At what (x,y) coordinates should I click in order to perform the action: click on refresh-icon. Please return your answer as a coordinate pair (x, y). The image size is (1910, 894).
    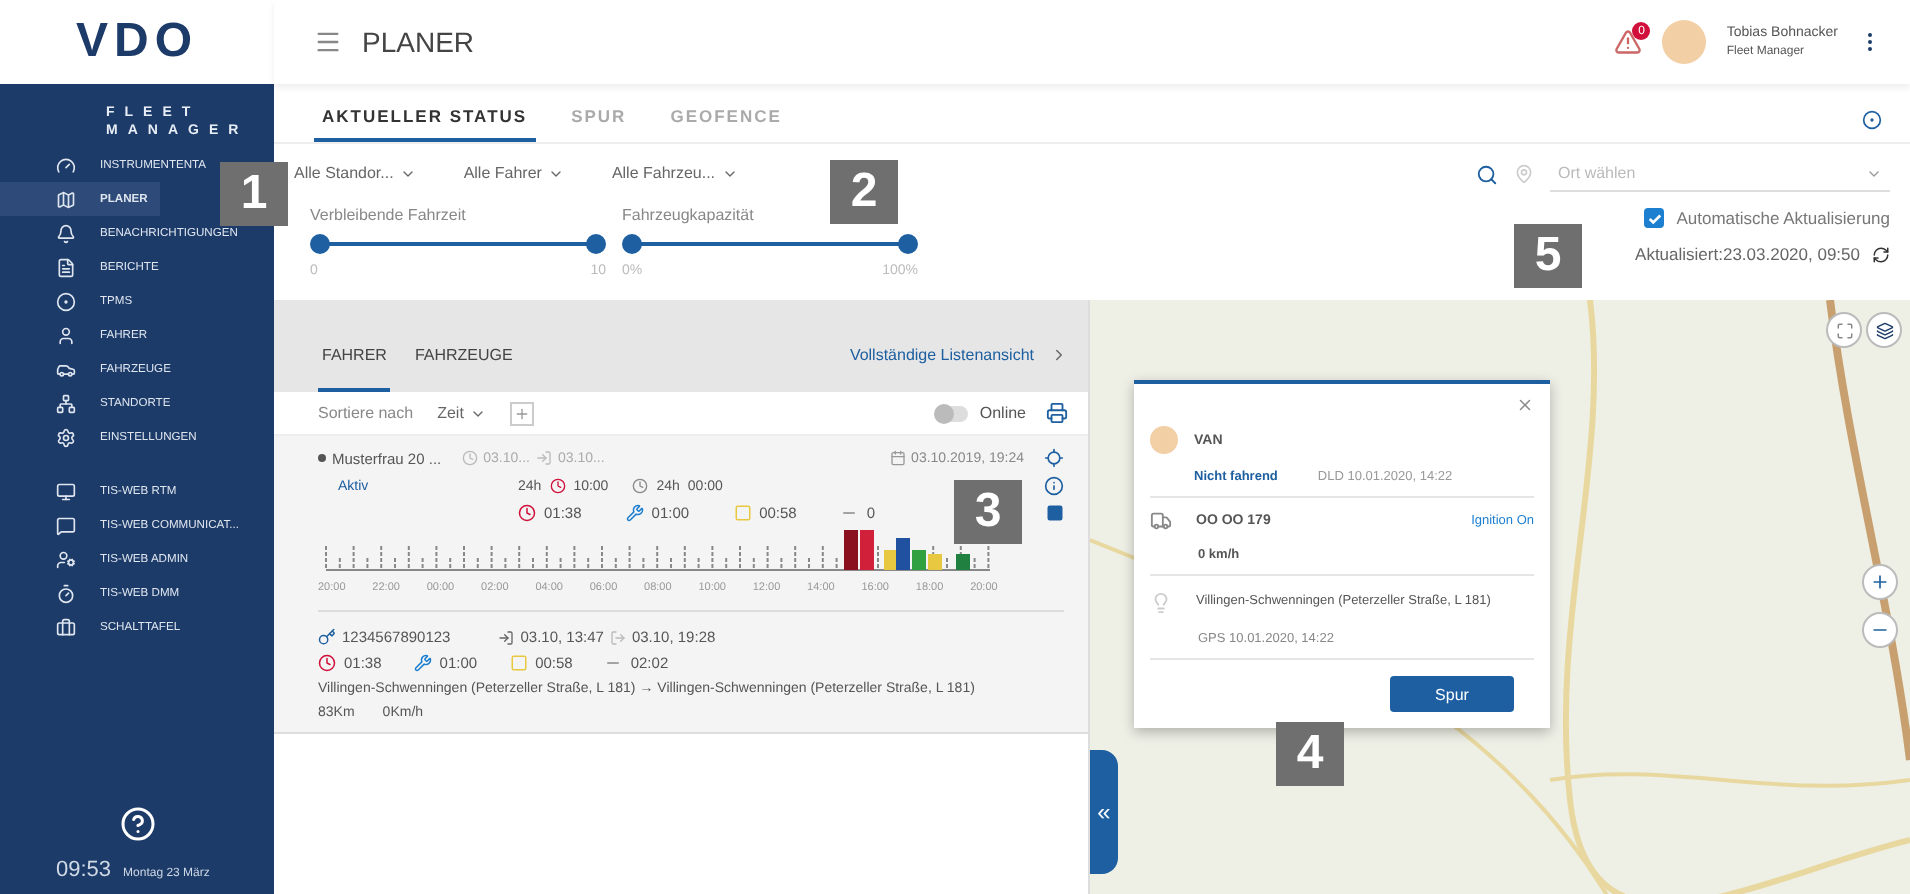
    Looking at the image, I should click on (1881, 254).